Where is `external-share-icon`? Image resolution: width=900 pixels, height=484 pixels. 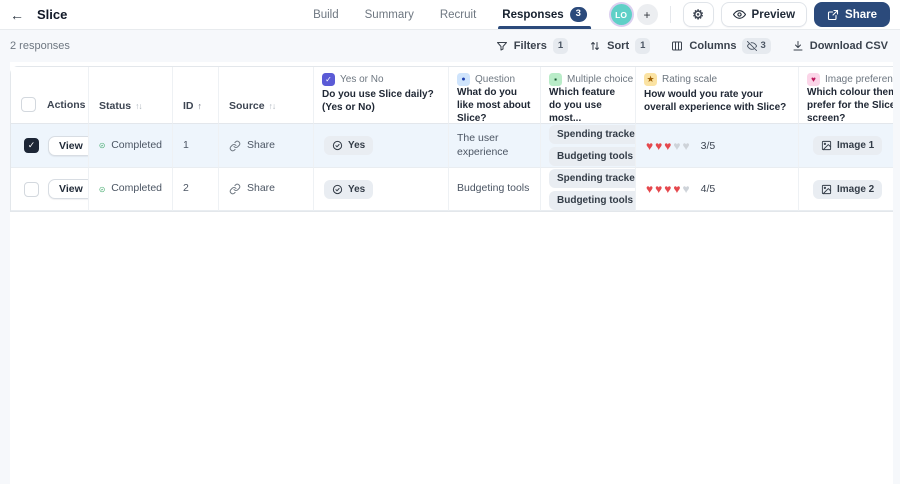 external-share-icon is located at coordinates (833, 14).